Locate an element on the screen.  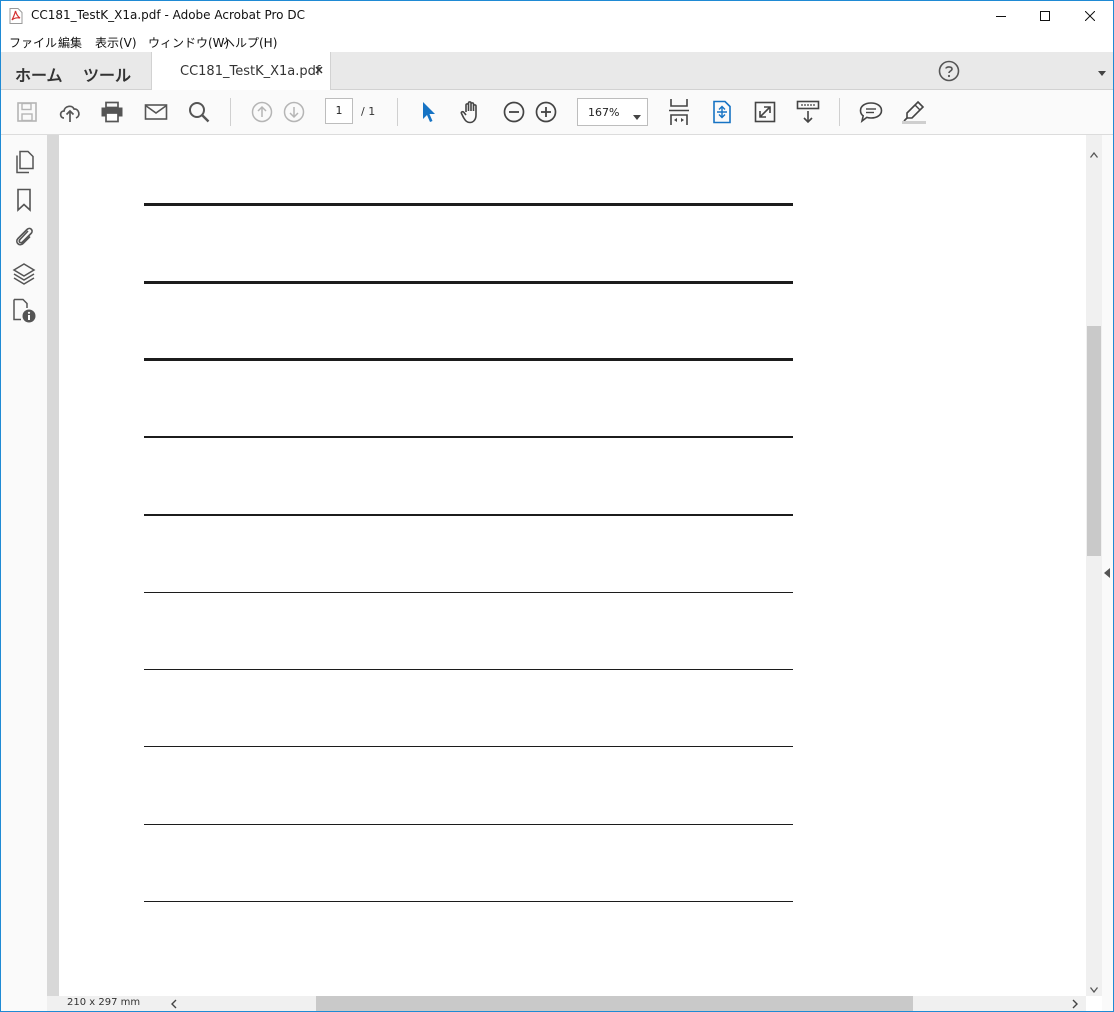
previous-page-button is located at coordinates (262, 112).